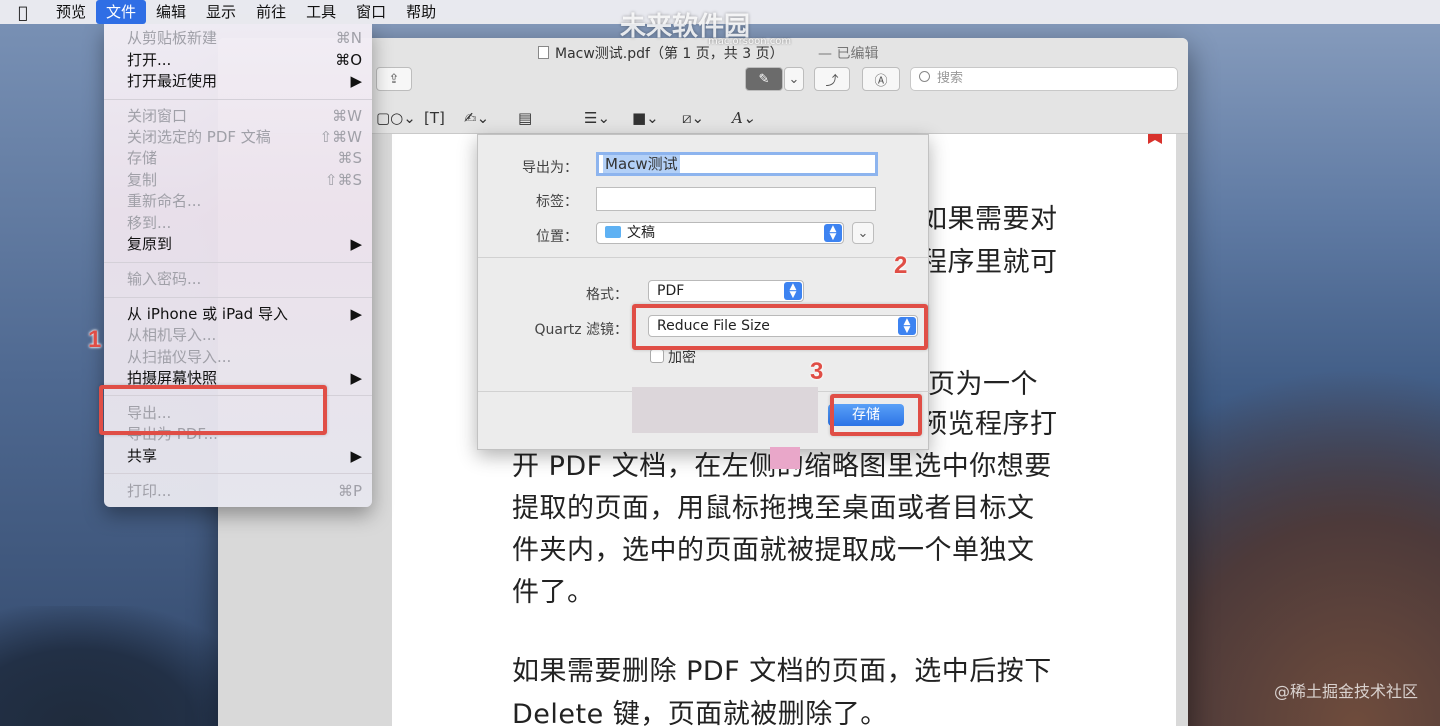 The height and width of the screenshot is (726, 1440). Describe the element at coordinates (848, 54) in the screenshot. I see `edited-indicator: — 已编辑` at that location.